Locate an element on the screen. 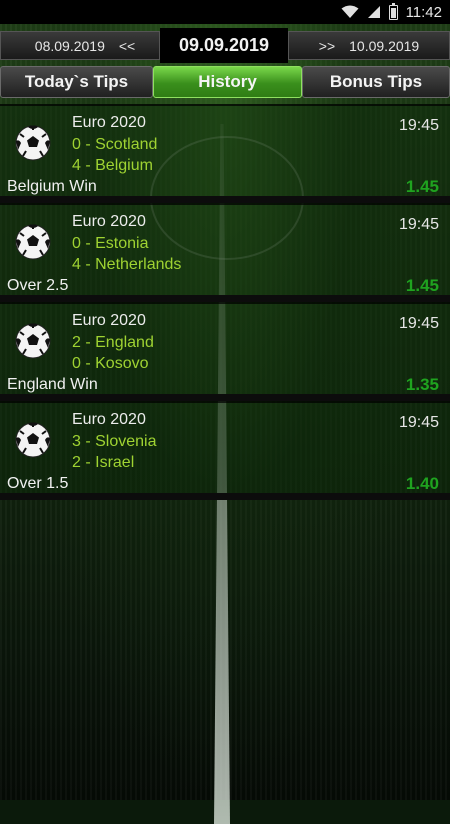 This screenshot has height=824, width=450. next-date-label: 10.09.2019 is located at coordinates (384, 45).